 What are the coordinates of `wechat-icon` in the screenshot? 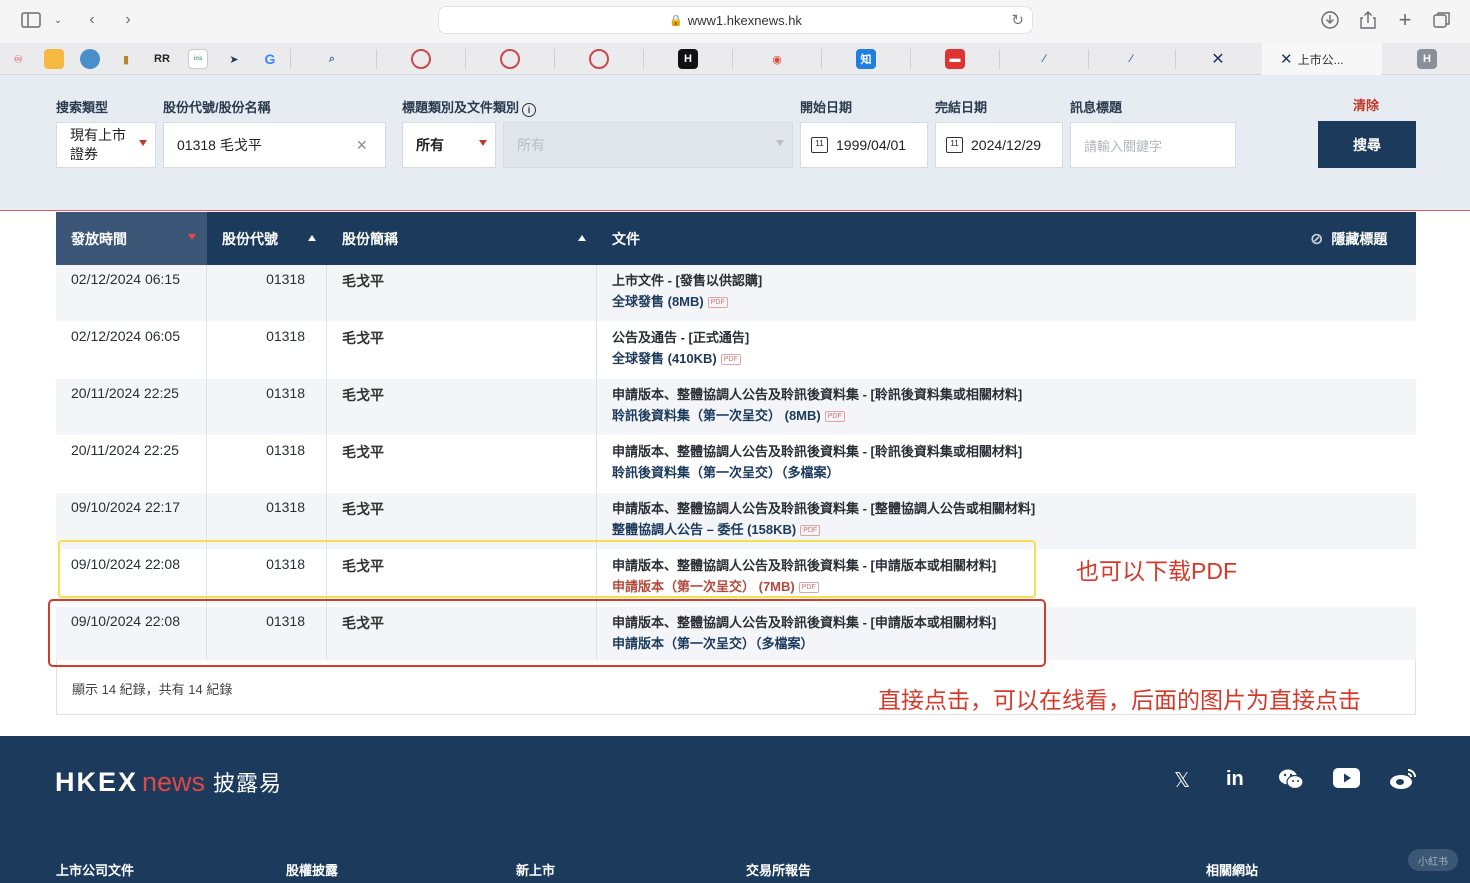 It's located at (1291, 782).